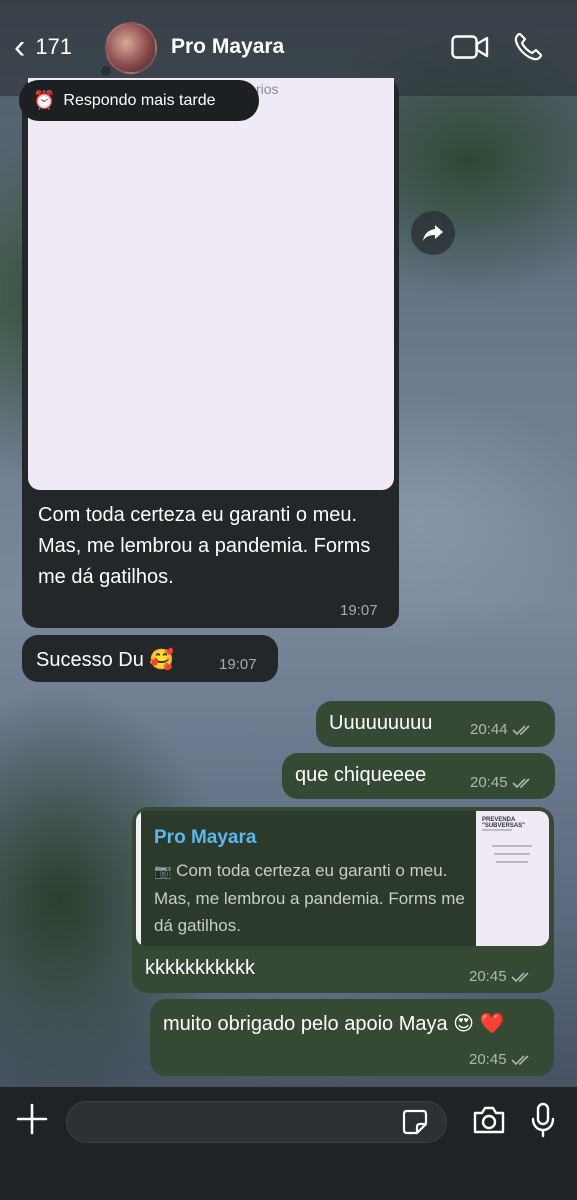 The image size is (577, 1200). I want to click on message-text: Uuuuuuuuu, so click(381, 723).